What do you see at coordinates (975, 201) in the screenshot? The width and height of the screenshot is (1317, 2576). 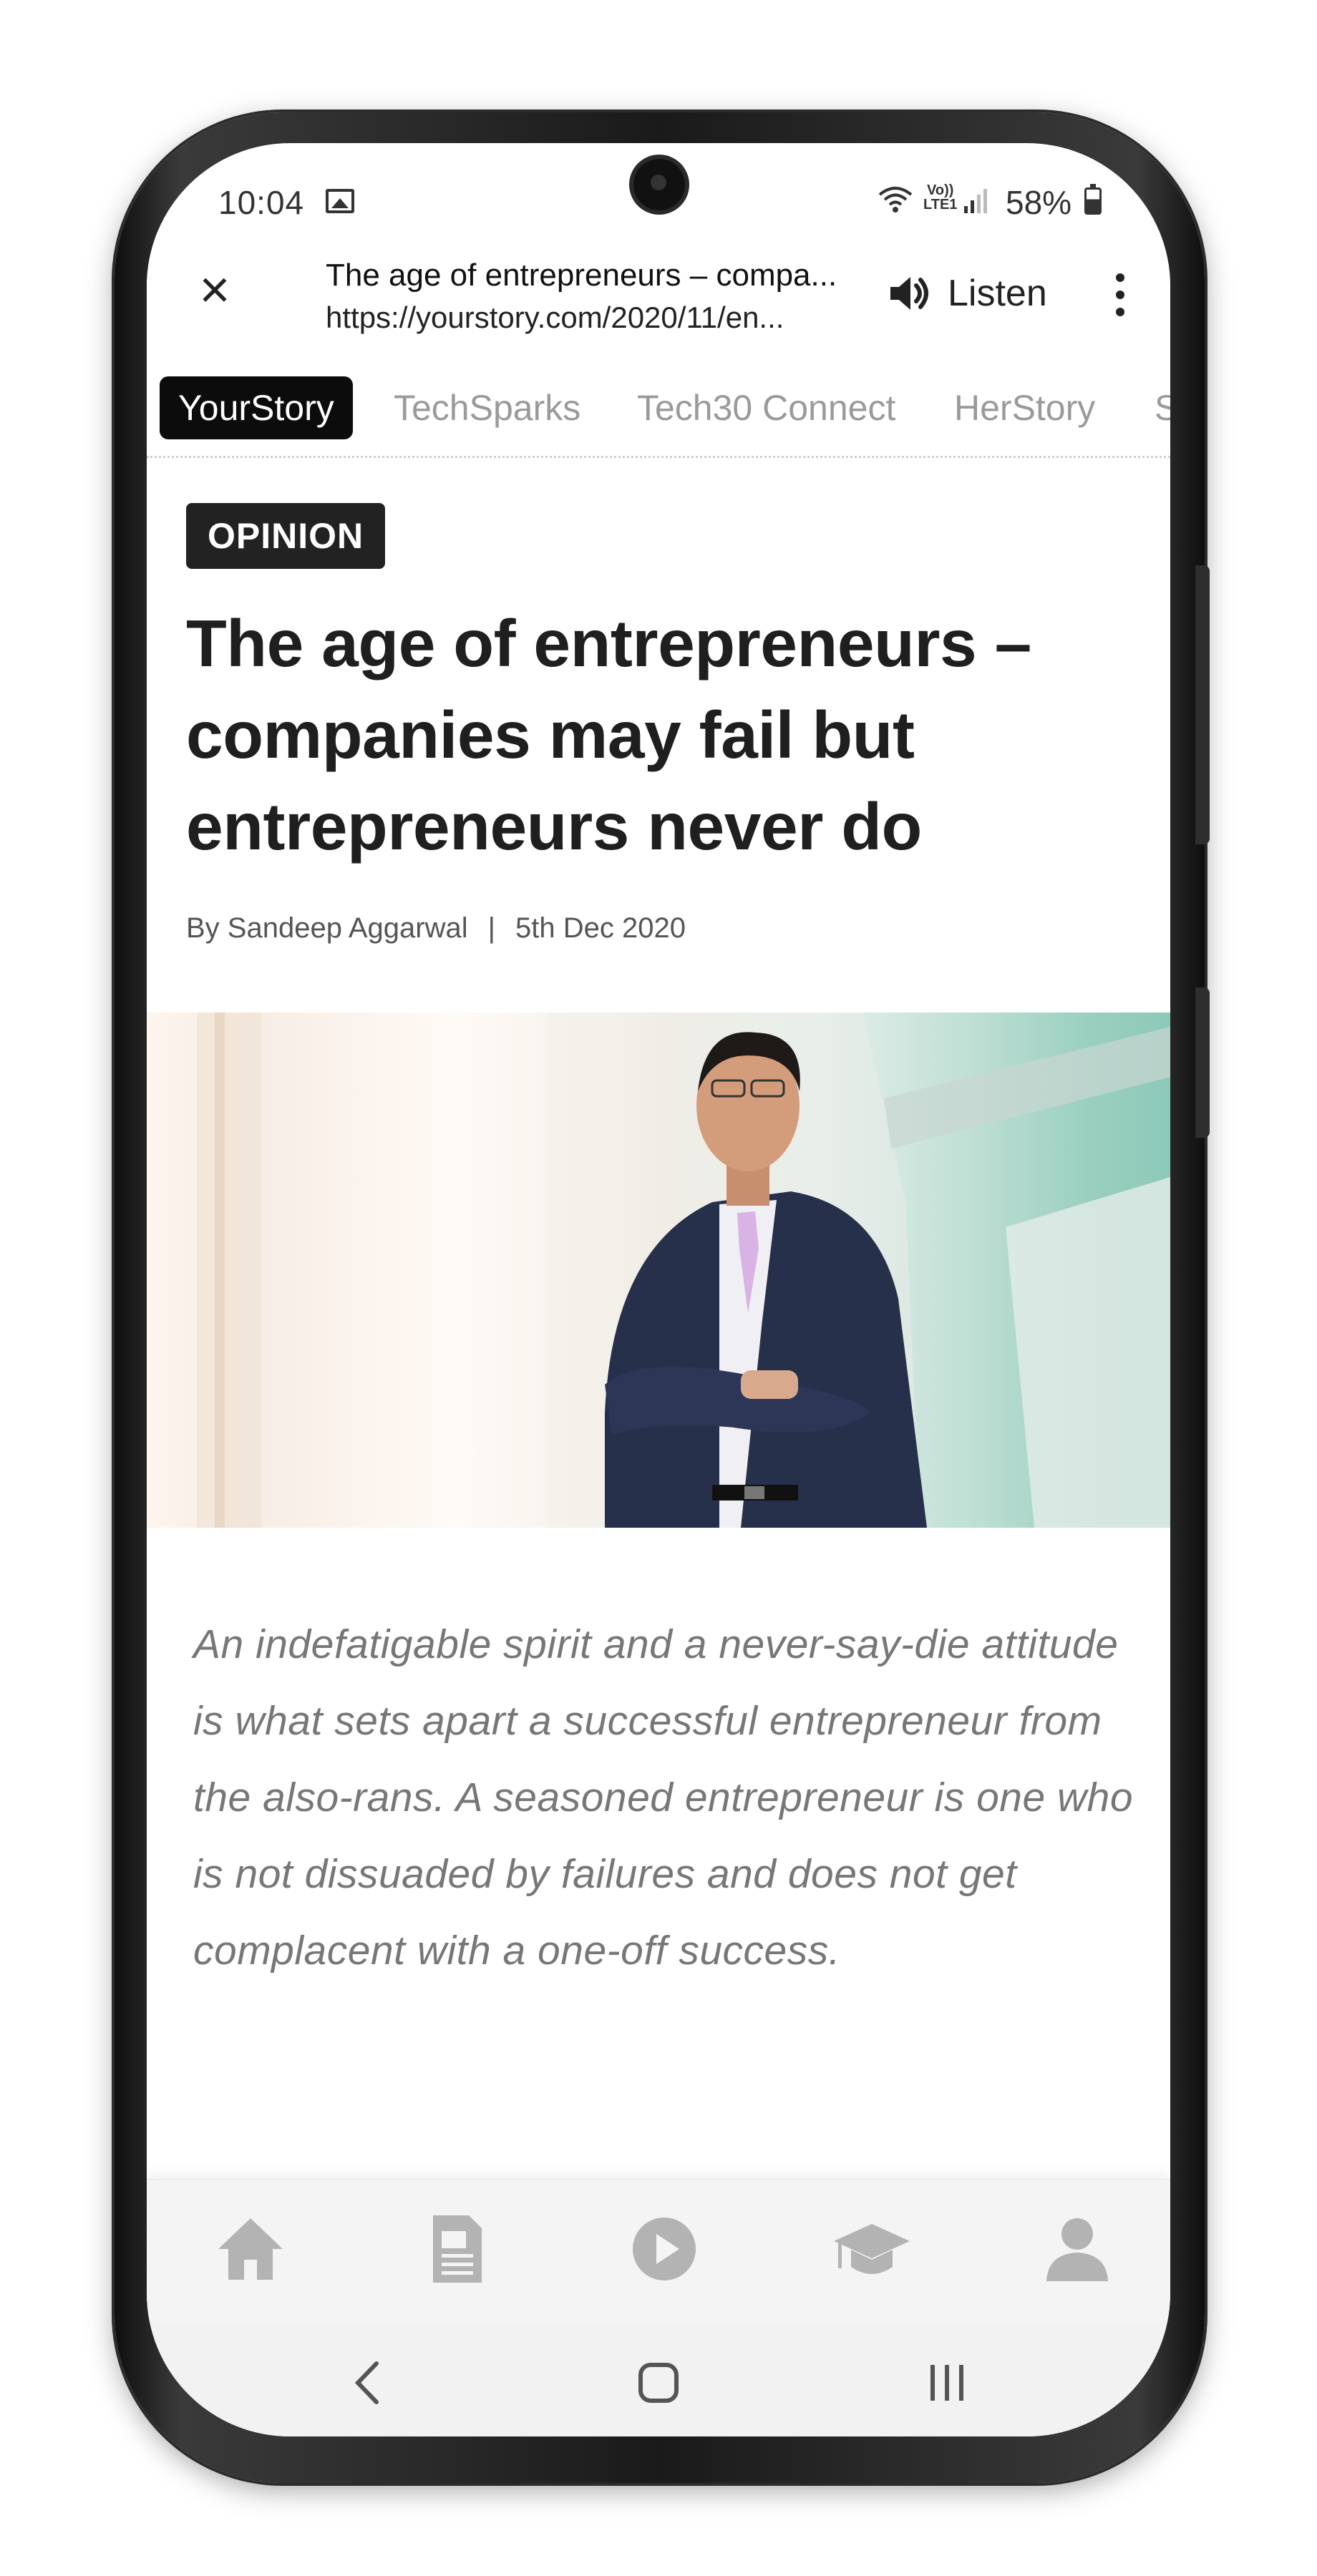 I see `signal-icon` at bounding box center [975, 201].